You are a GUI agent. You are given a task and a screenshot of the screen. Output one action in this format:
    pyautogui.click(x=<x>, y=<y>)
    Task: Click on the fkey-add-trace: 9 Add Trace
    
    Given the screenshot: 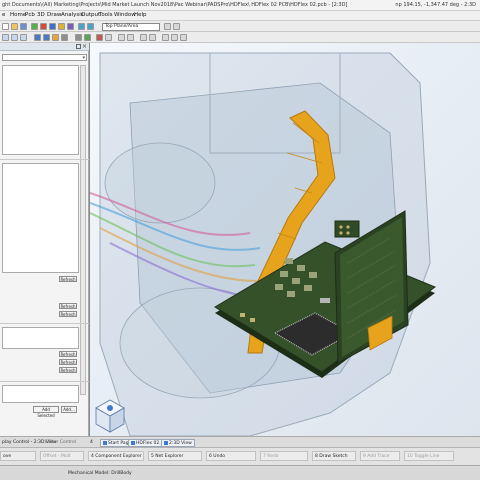 What is the action you would take?
    pyautogui.click(x=380, y=456)
    